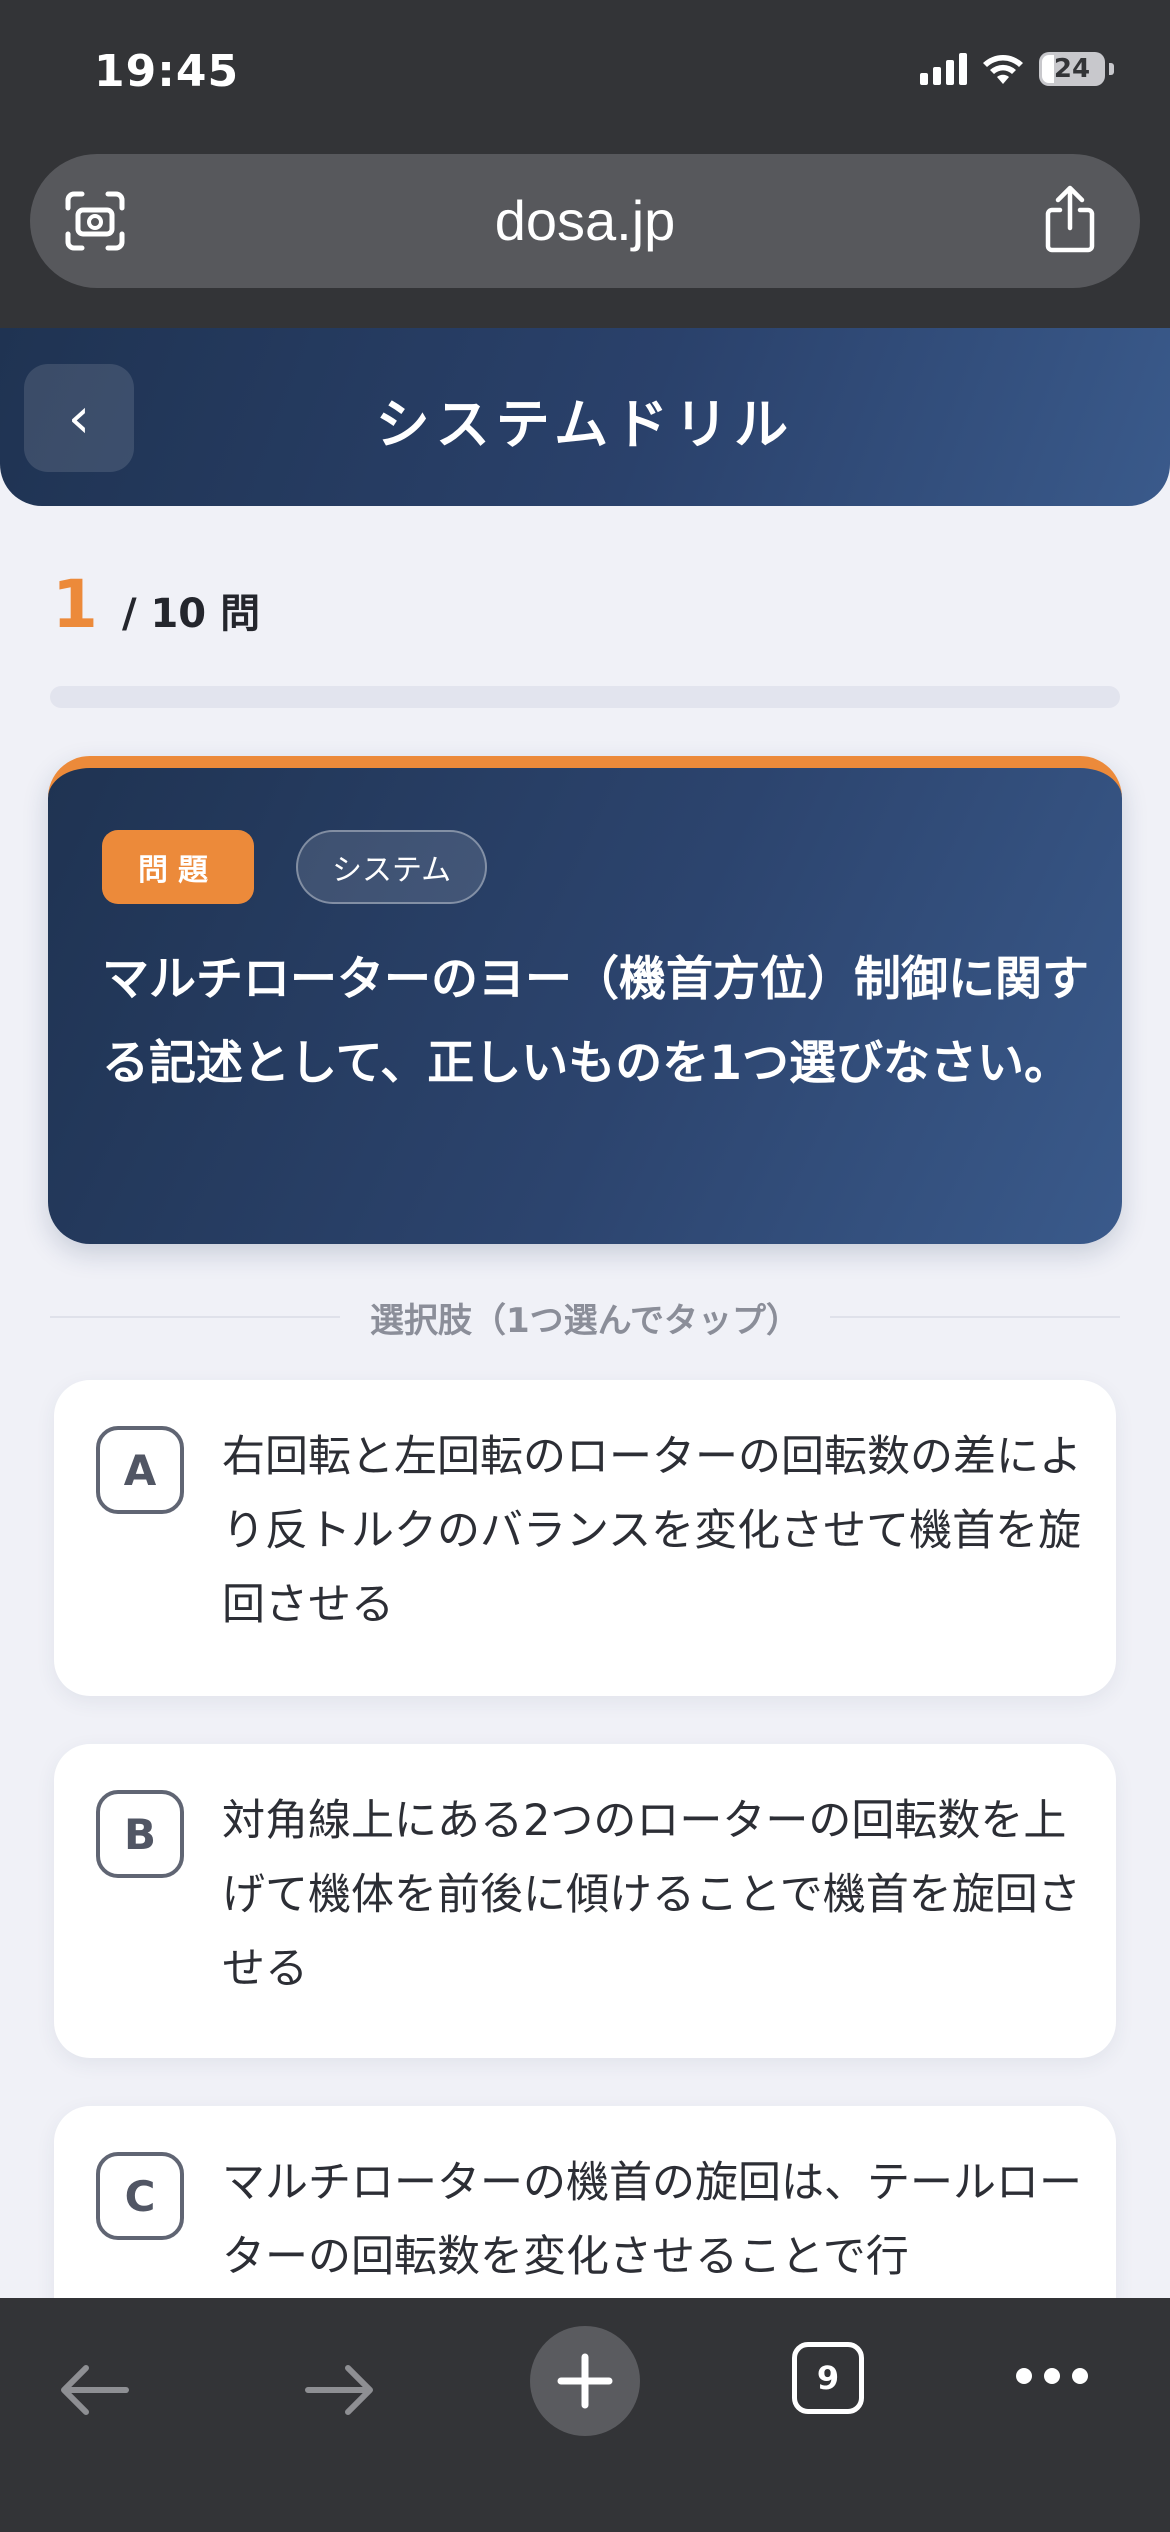 The image size is (1170, 2532). What do you see at coordinates (140, 2196) in the screenshot?
I see `option-letter: C` at bounding box center [140, 2196].